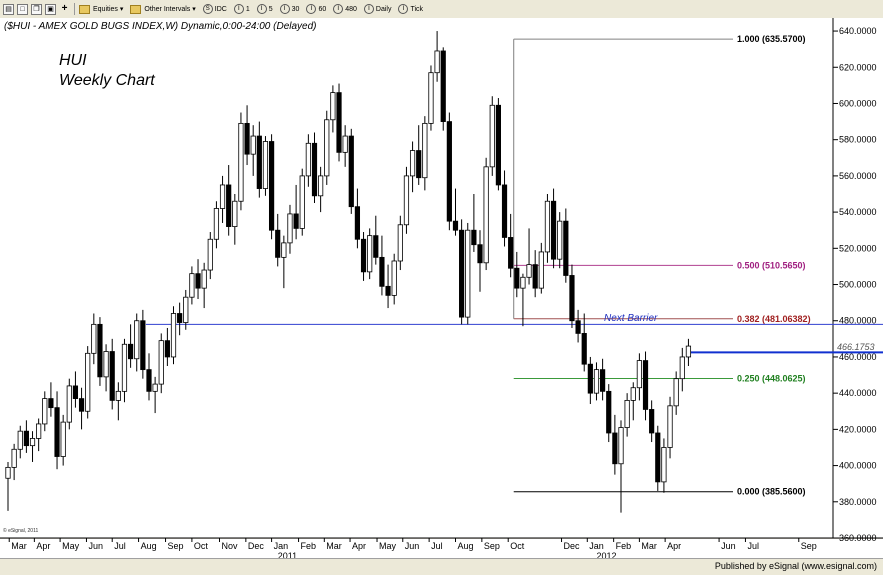 The height and width of the screenshot is (575, 883). What do you see at coordinates (858, 103) in the screenshot?
I see `y-tick-label: 600.0000` at bounding box center [858, 103].